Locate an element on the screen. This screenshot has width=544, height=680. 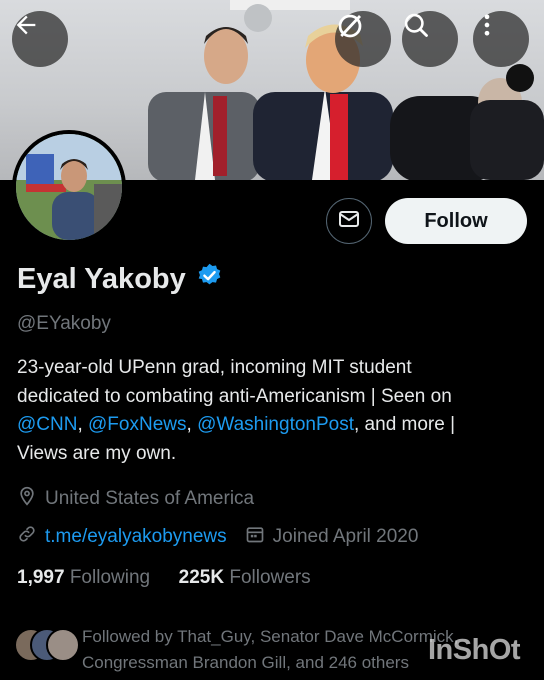
location-row: United States of America is located at coordinates (135, 499).